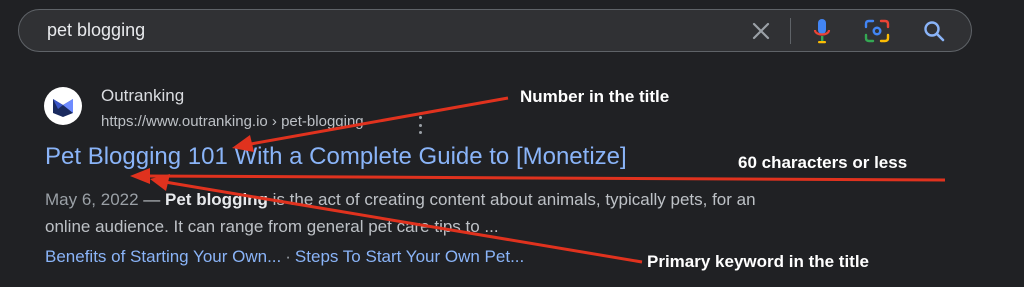  I want to click on annotation-primary-keyword: Primary keyword in the title, so click(758, 261).